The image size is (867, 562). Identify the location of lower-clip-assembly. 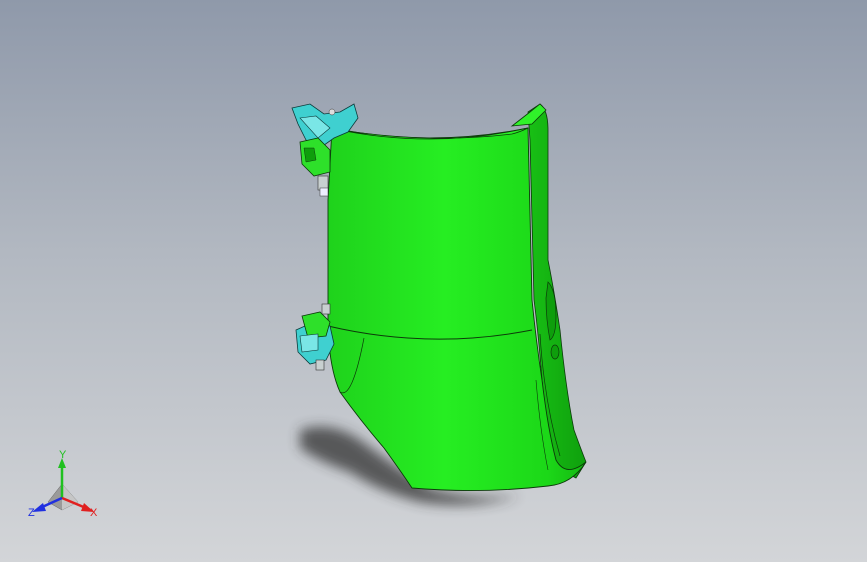
(315, 337).